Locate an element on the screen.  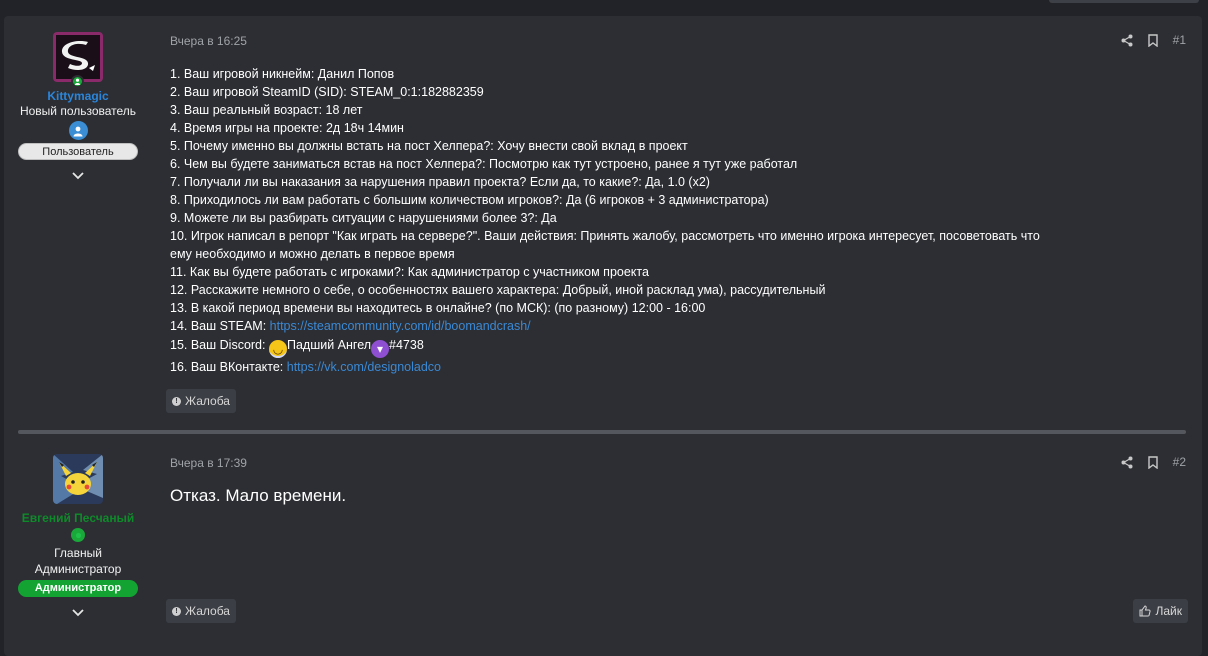
steam-label: 14. Ваш STEAM: is located at coordinates (220, 326).